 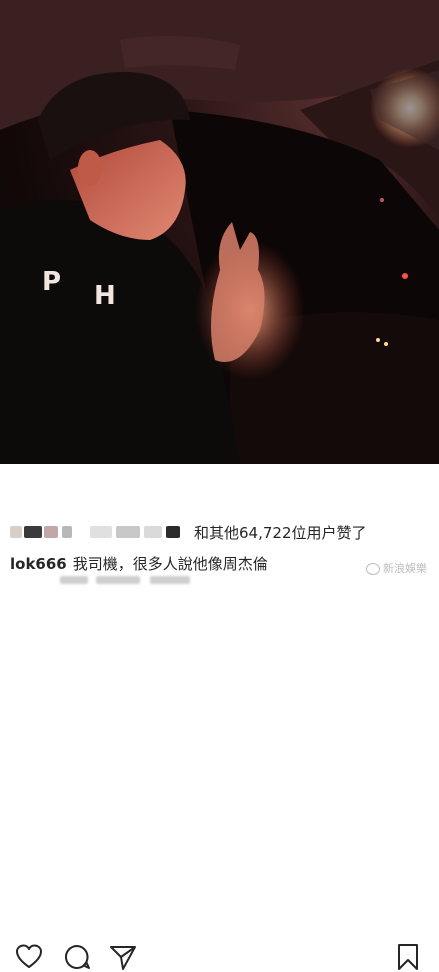 I want to click on likes-row: 和其他64,722位用户赞了, so click(x=220, y=532).